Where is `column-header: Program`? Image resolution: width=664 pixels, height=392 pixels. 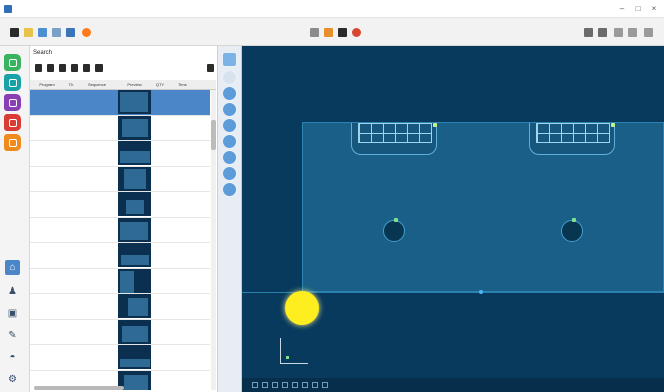 column-header: Program is located at coordinates (47, 84).